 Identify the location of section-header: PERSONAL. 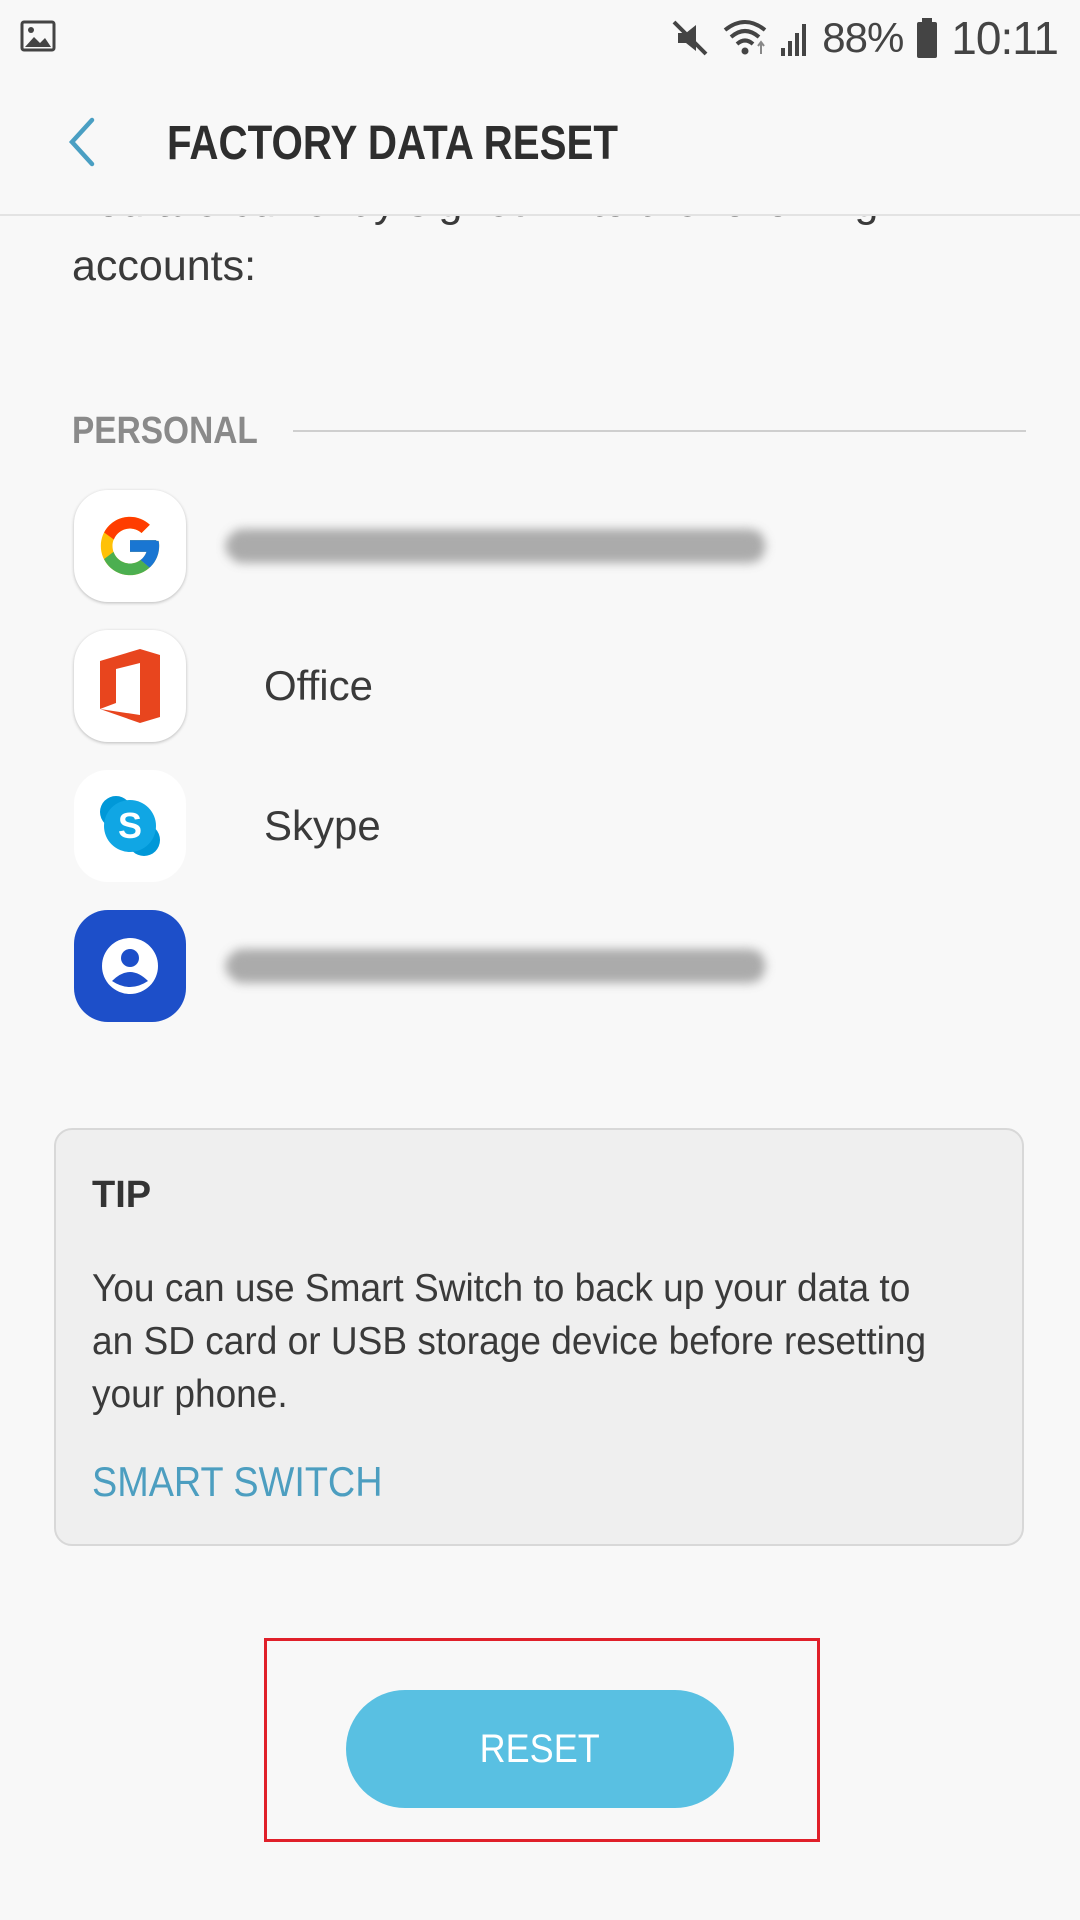
(549, 431).